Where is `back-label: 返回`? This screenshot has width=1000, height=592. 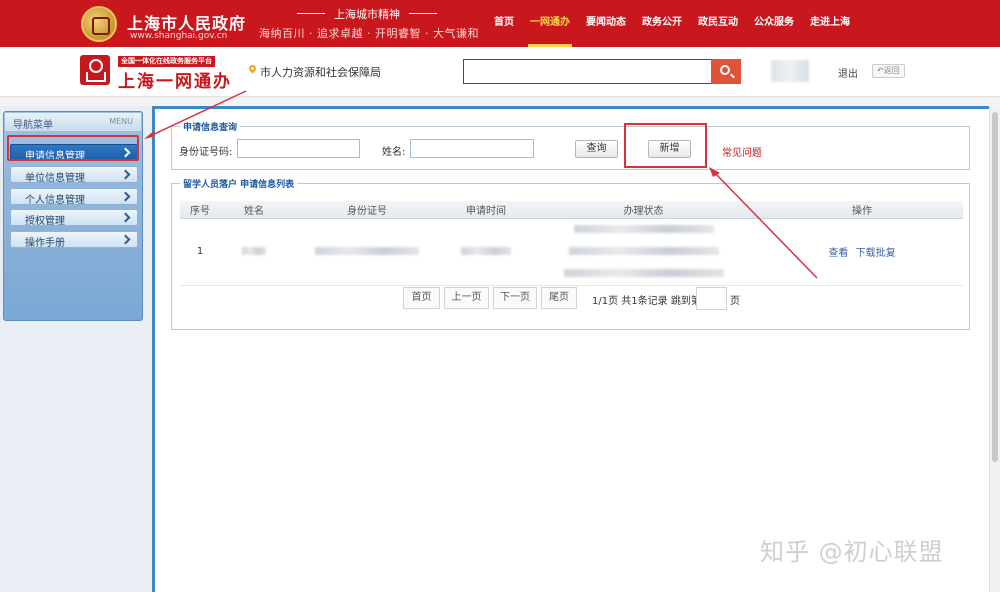 back-label: 返回 is located at coordinates (891, 70).